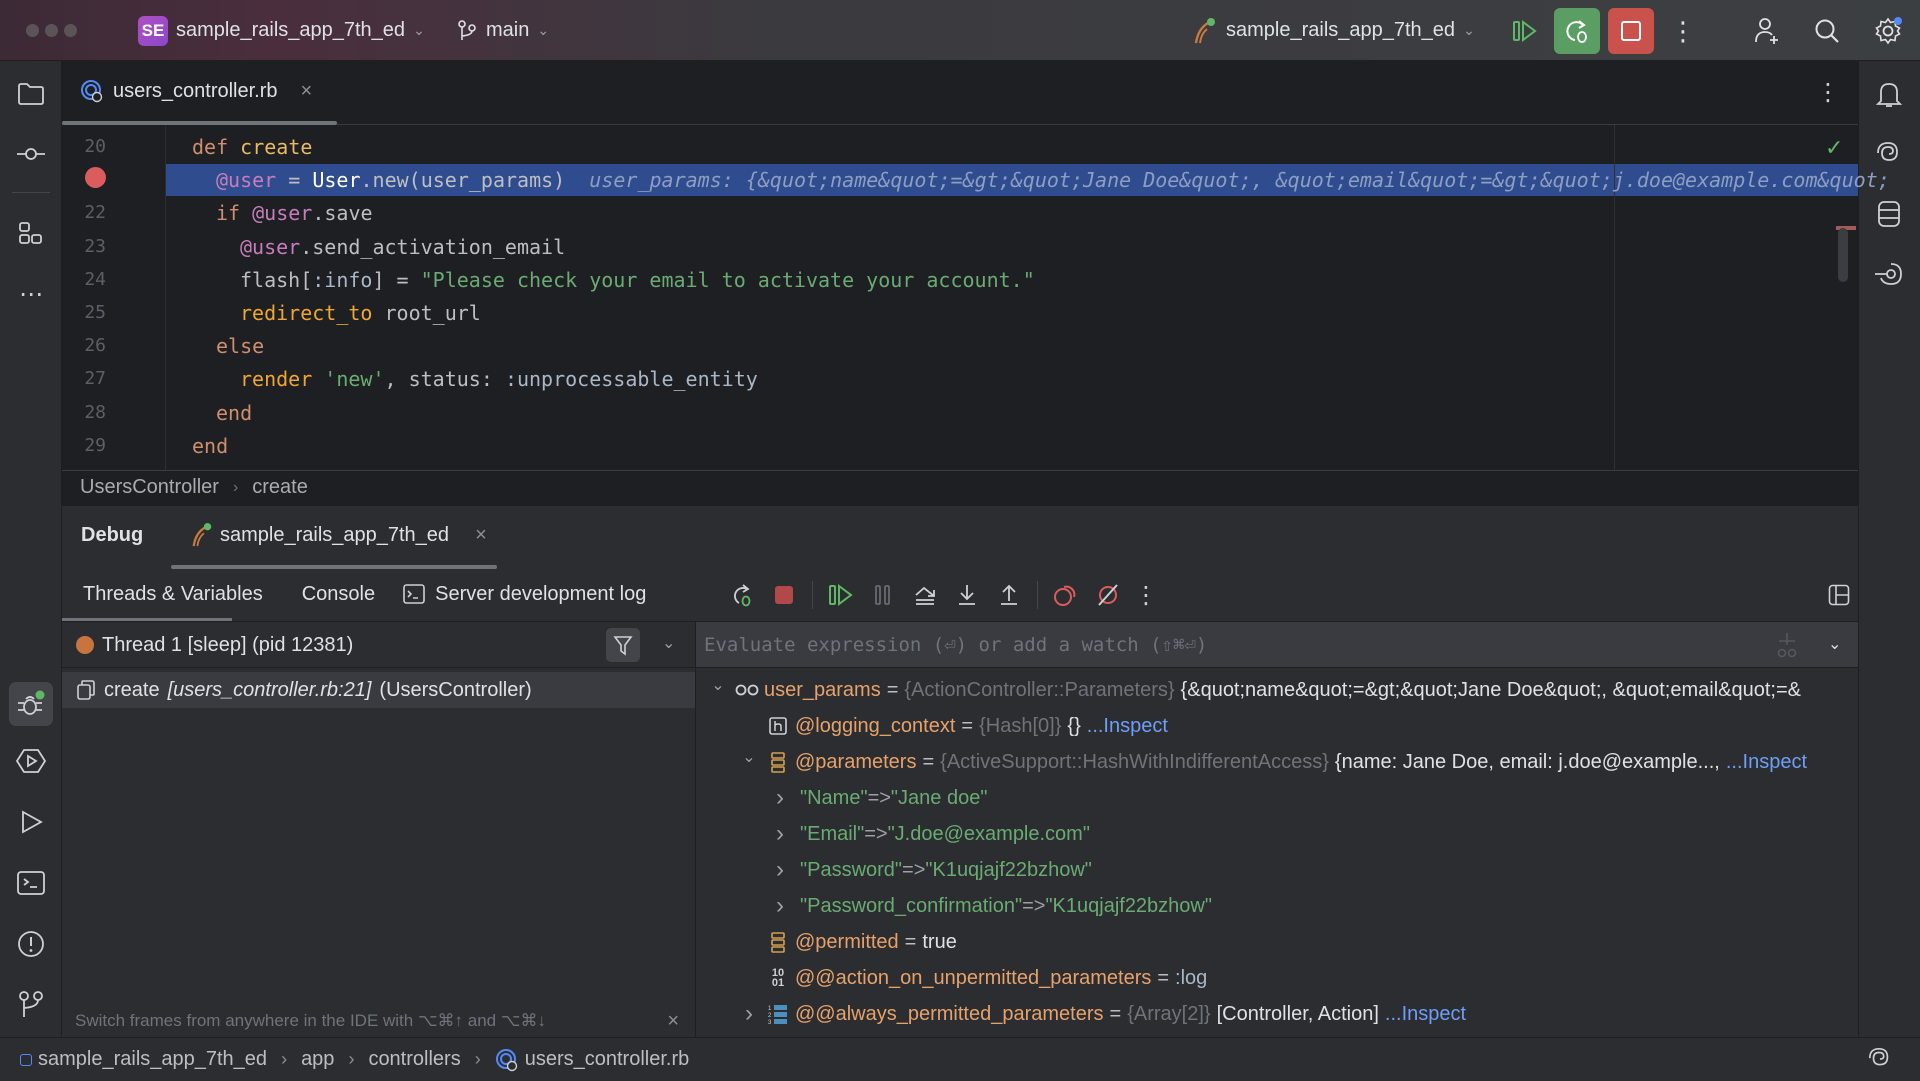  What do you see at coordinates (607, 1059) in the screenshot?
I see `nav-file: users_controller.rb` at bounding box center [607, 1059].